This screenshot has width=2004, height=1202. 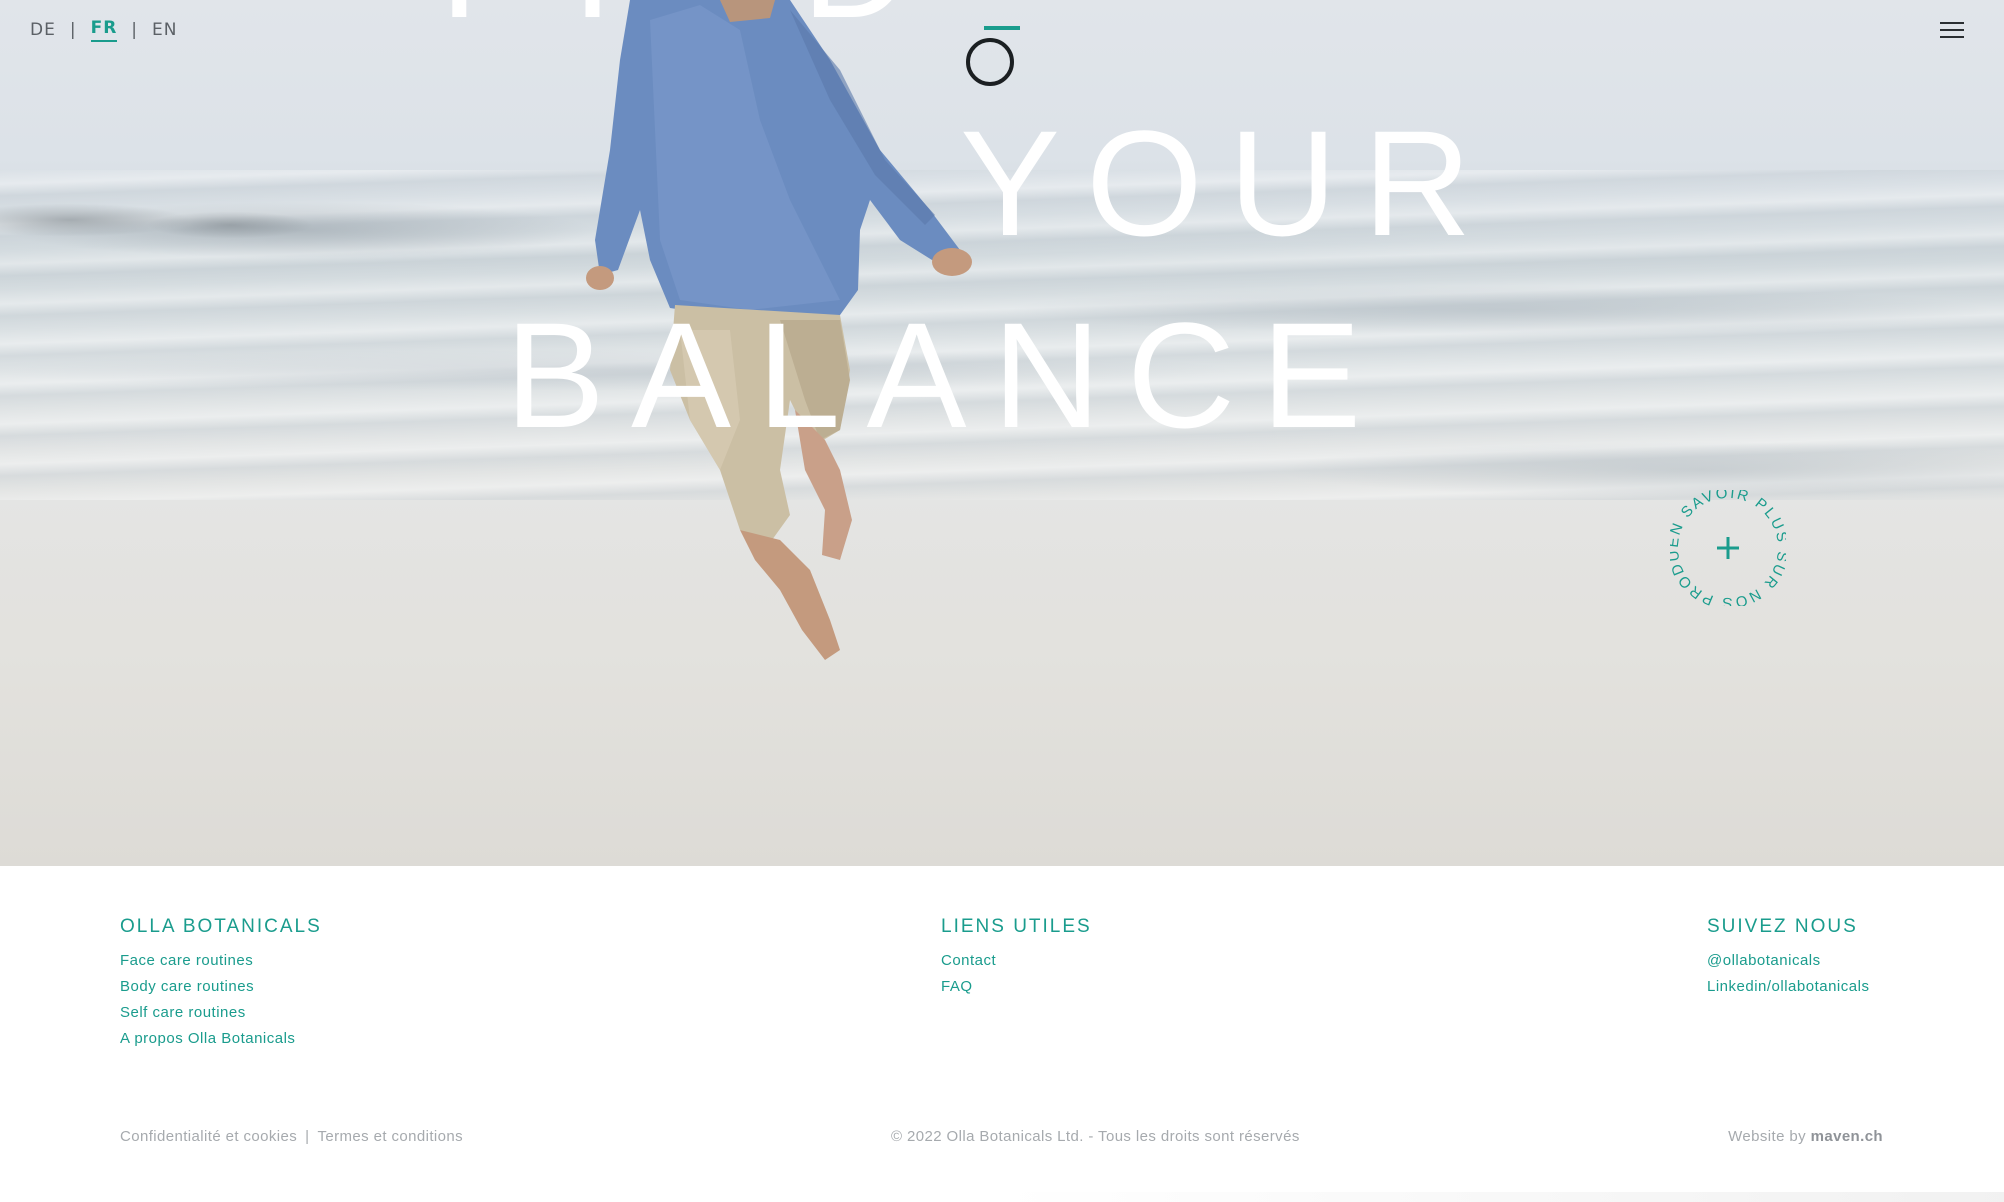 I want to click on footer-shadow, so click(x=1502, y=1197).